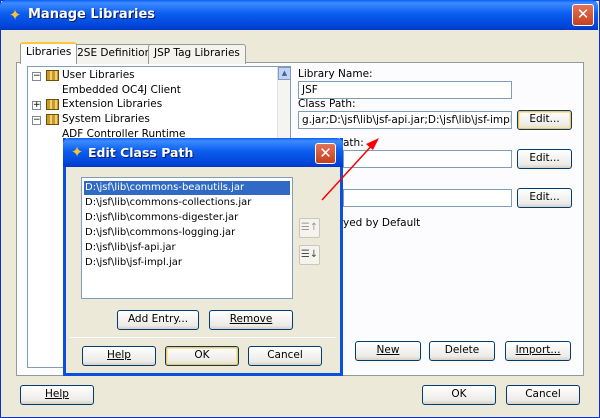 The height and width of the screenshot is (418, 600). Describe the element at coordinates (327, 104) in the screenshot. I see `class-path-label: Class Path:` at that location.